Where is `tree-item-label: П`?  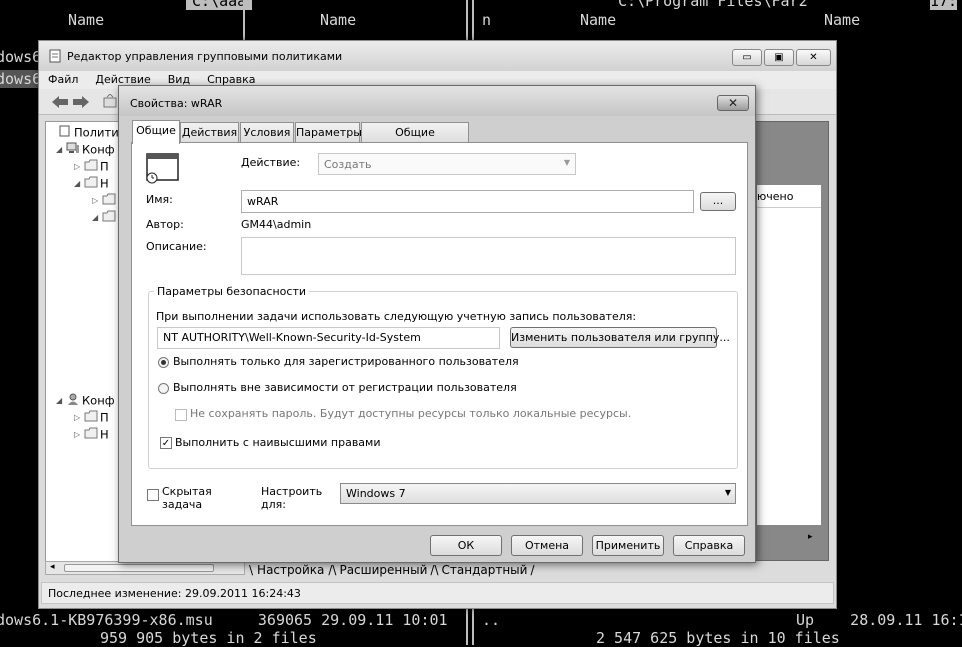 tree-item-label: П is located at coordinates (104, 166).